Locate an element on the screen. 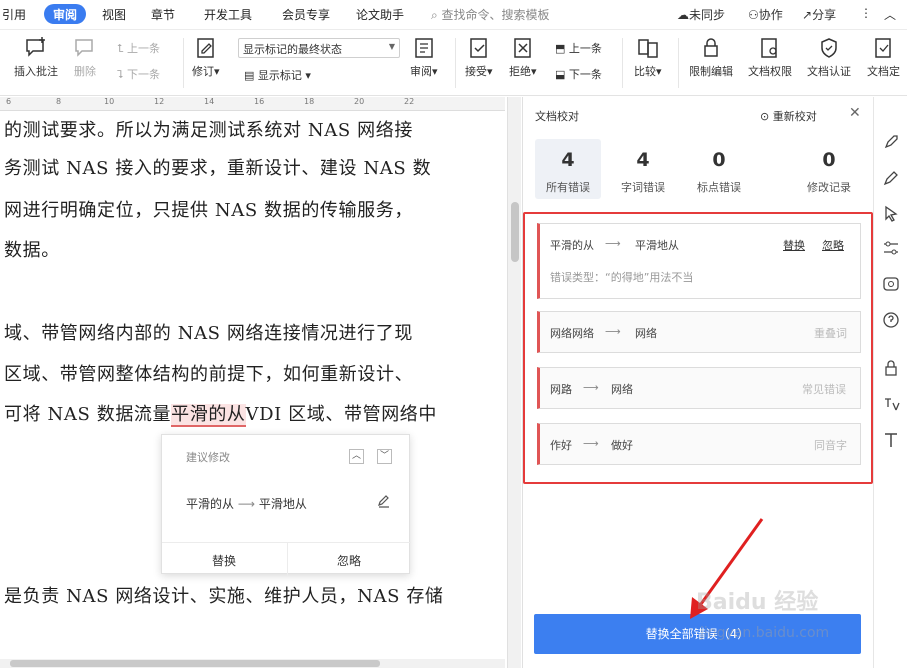  doc-text: VDI 区域、带管网络中 is located at coordinates (341, 414).